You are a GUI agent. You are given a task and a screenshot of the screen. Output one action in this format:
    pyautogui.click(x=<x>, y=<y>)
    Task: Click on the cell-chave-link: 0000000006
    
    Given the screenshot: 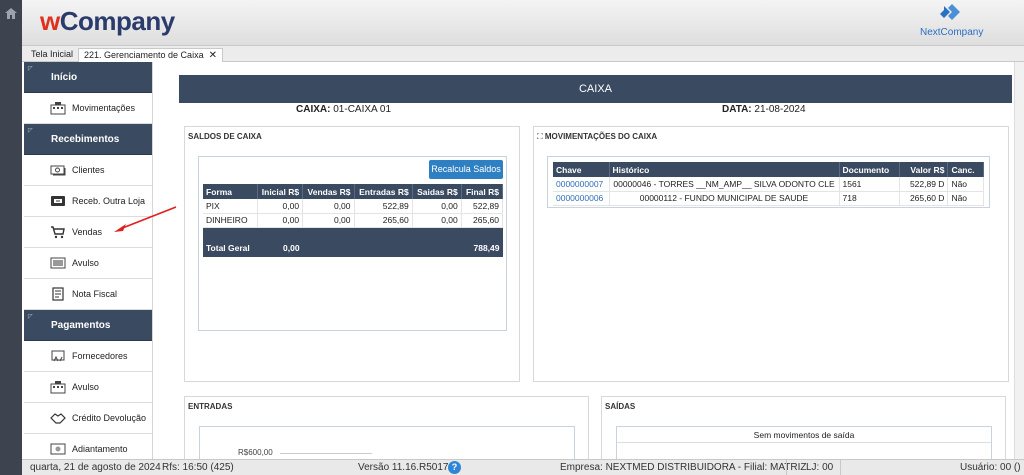 What is the action you would take?
    pyautogui.click(x=581, y=198)
    